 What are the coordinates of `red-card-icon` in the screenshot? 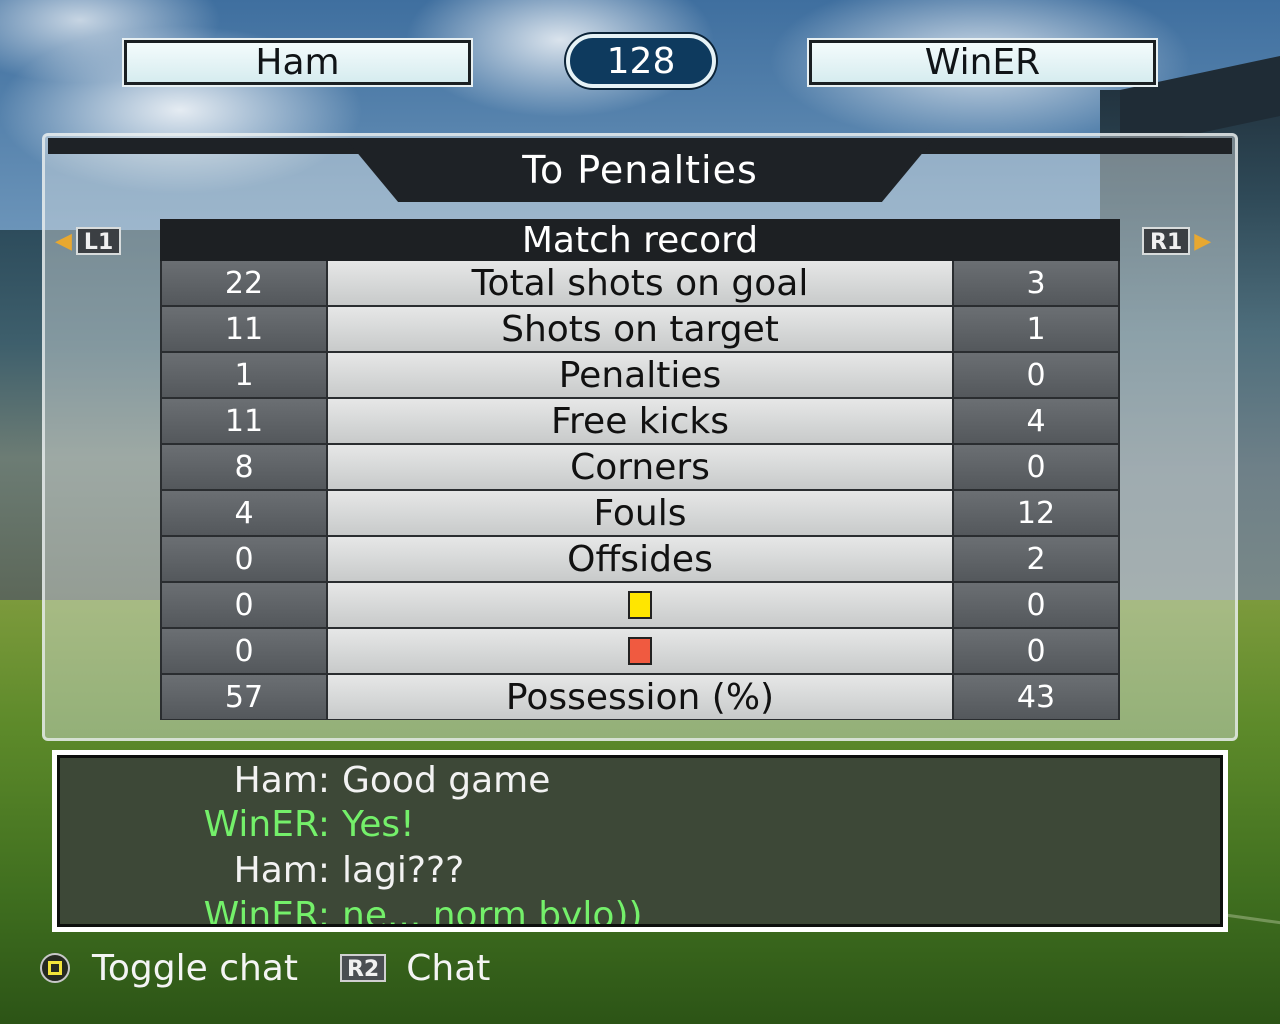 It's located at (640, 651).